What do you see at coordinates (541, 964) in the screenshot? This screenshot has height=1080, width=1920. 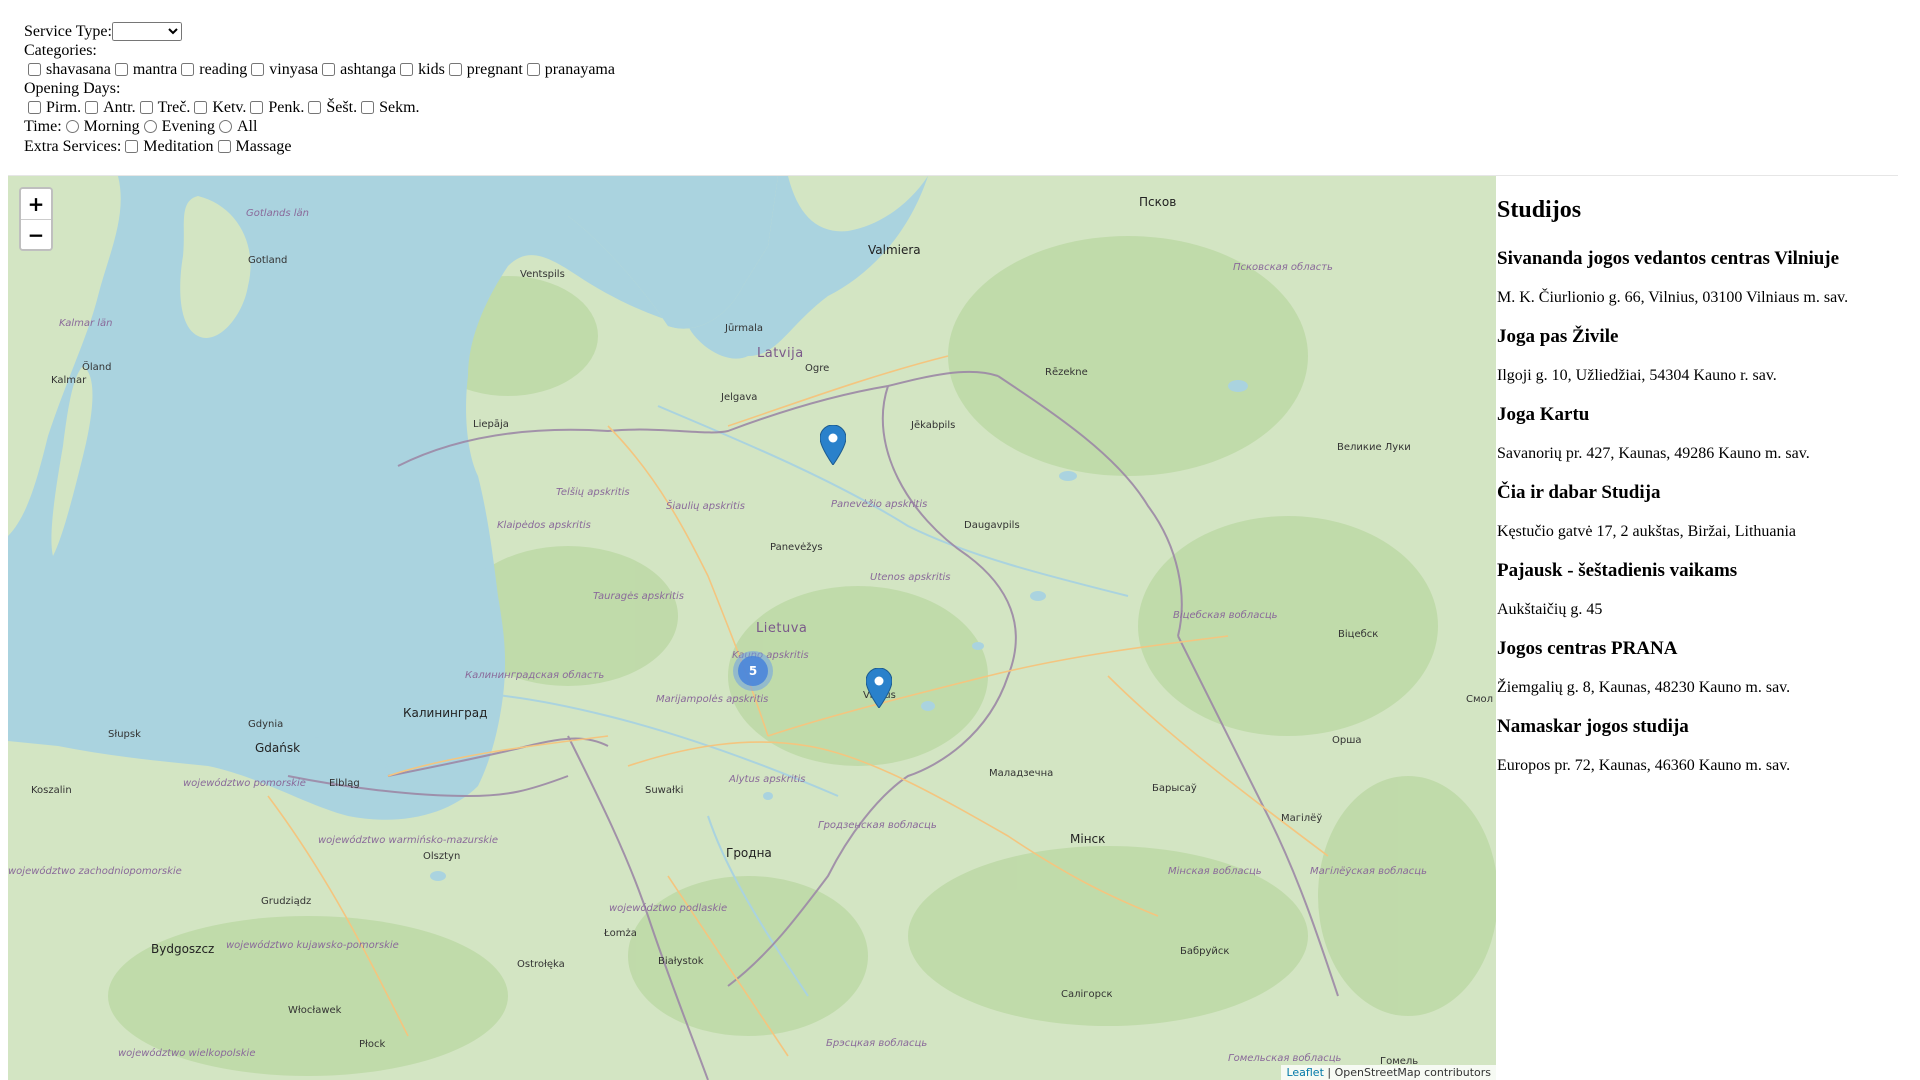 I see `map-label-city: Ostrołęka` at bounding box center [541, 964].